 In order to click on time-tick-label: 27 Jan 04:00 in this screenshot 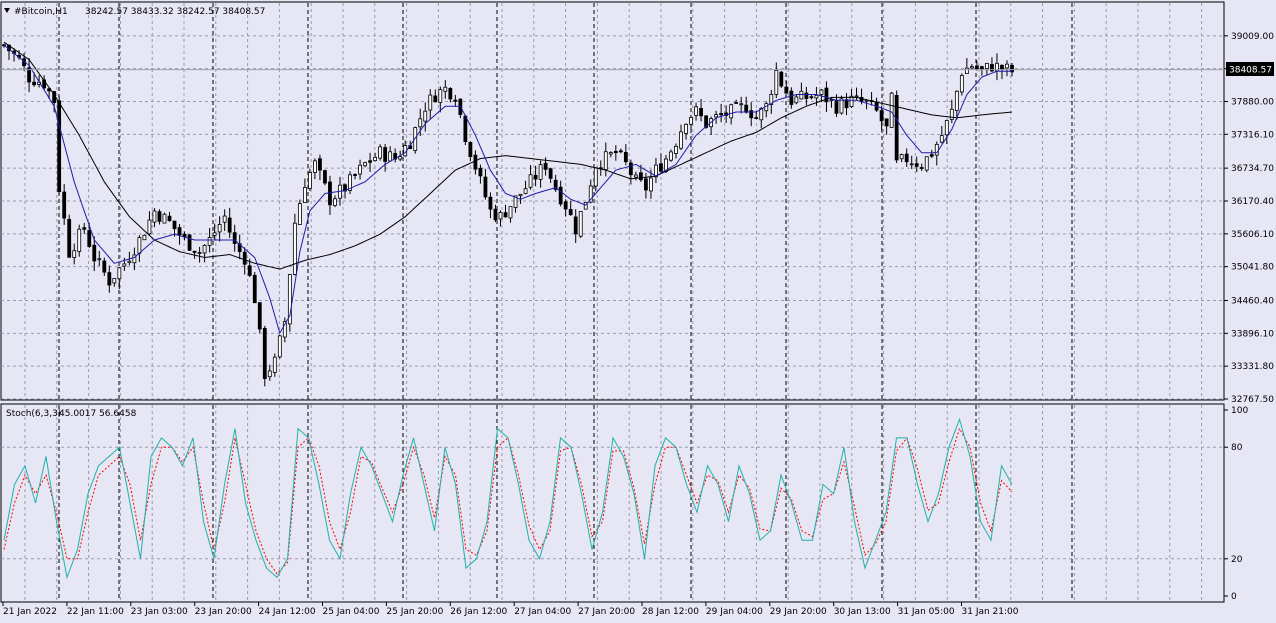, I will do `click(542, 612)`.